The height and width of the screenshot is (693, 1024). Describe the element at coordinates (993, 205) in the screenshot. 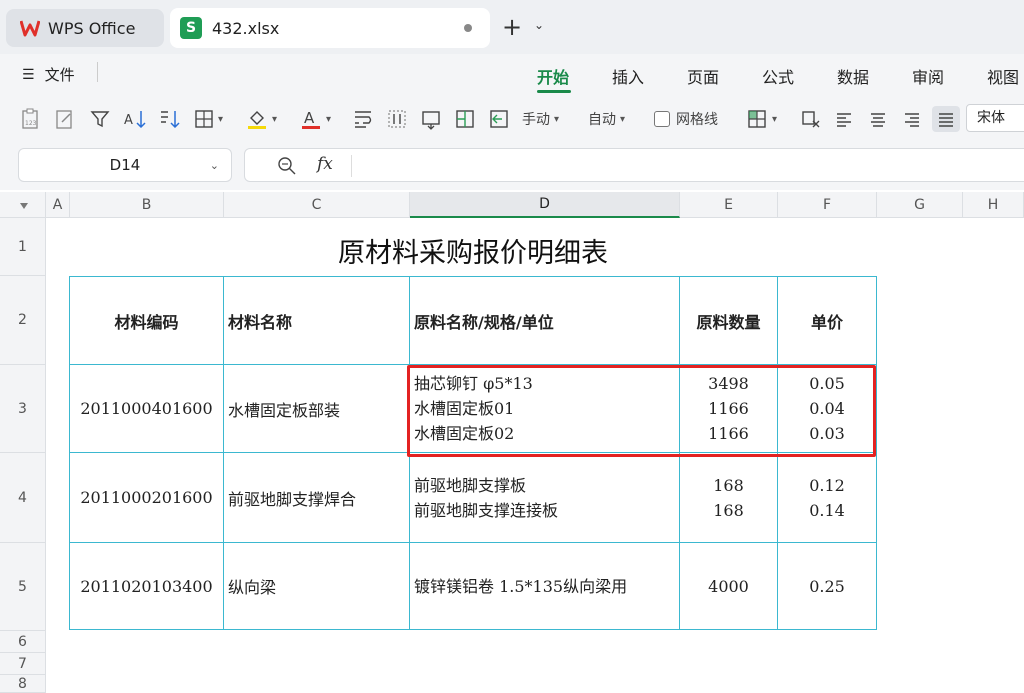

I see `column-header-H: H` at that location.